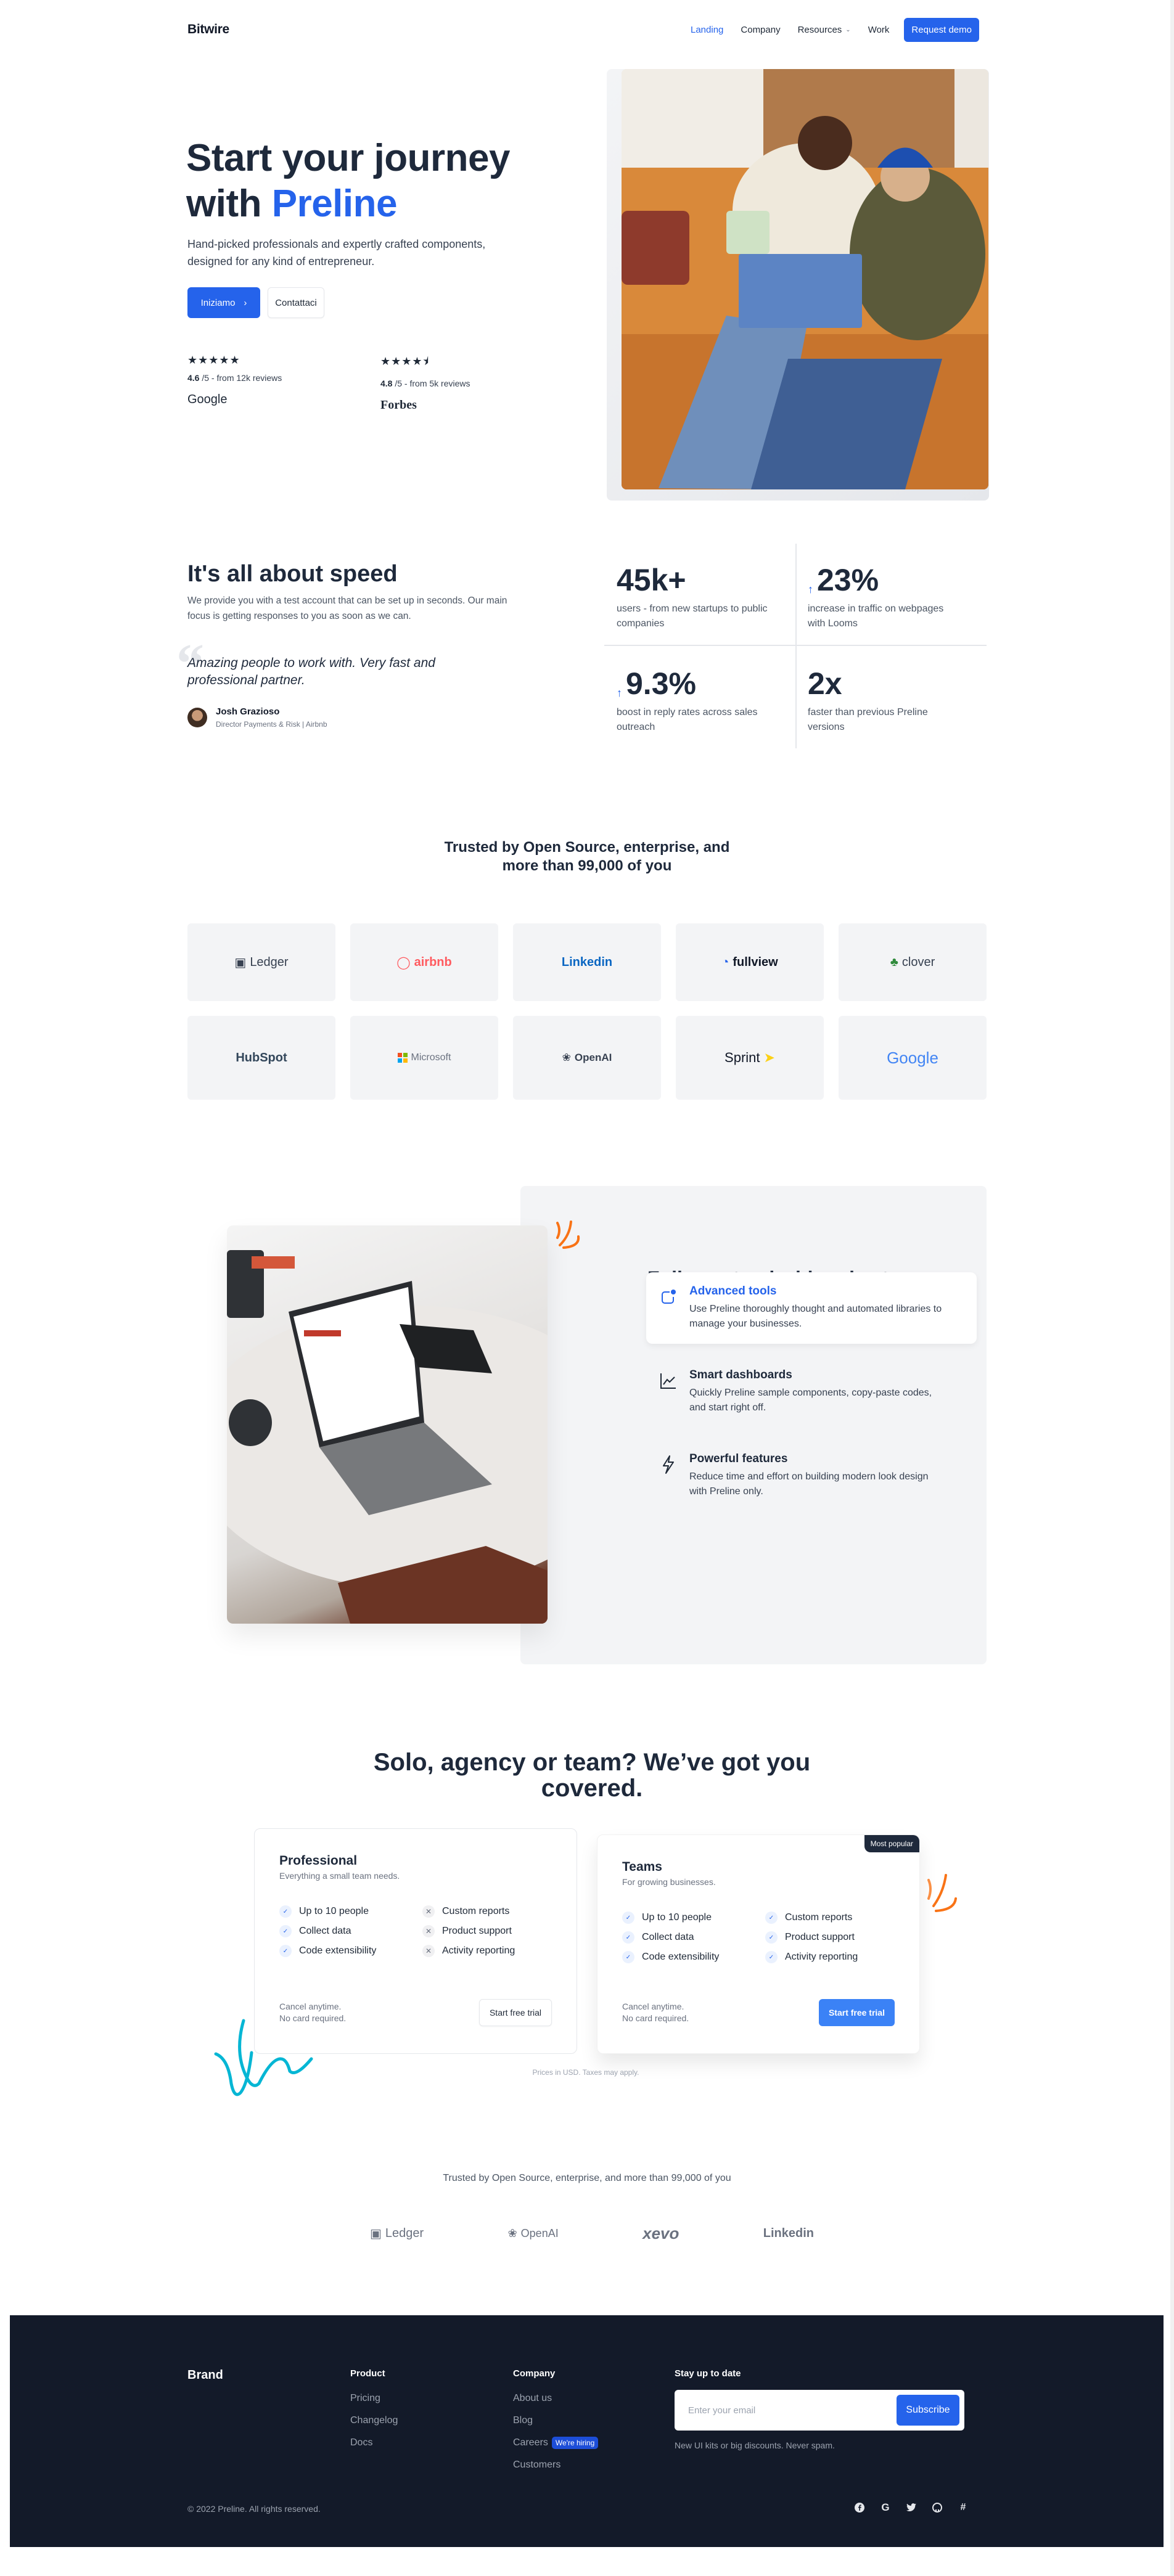 This screenshot has height=2576, width=1174. I want to click on footer-link-blog: Blog, so click(555, 2421).